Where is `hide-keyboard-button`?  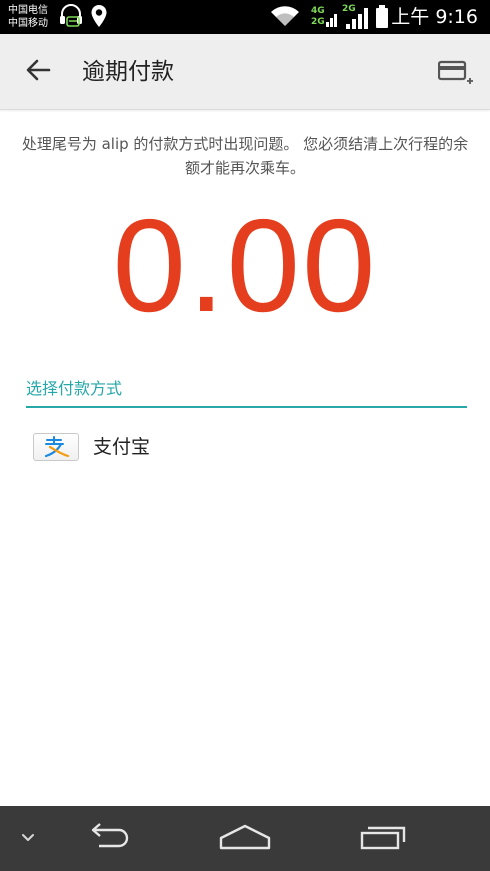
hide-keyboard-button is located at coordinates (28, 838).